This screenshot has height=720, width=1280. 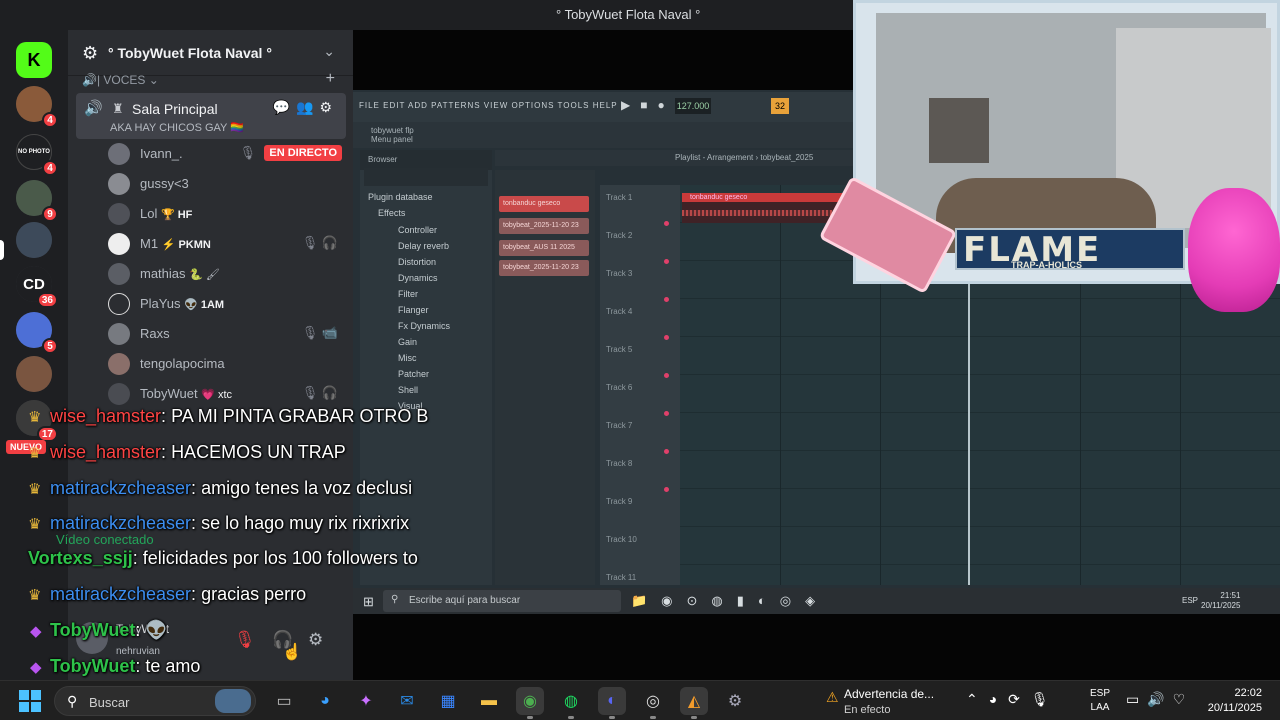 What do you see at coordinates (325, 701) in the screenshot?
I see `edge-icon: ◕` at bounding box center [325, 701].